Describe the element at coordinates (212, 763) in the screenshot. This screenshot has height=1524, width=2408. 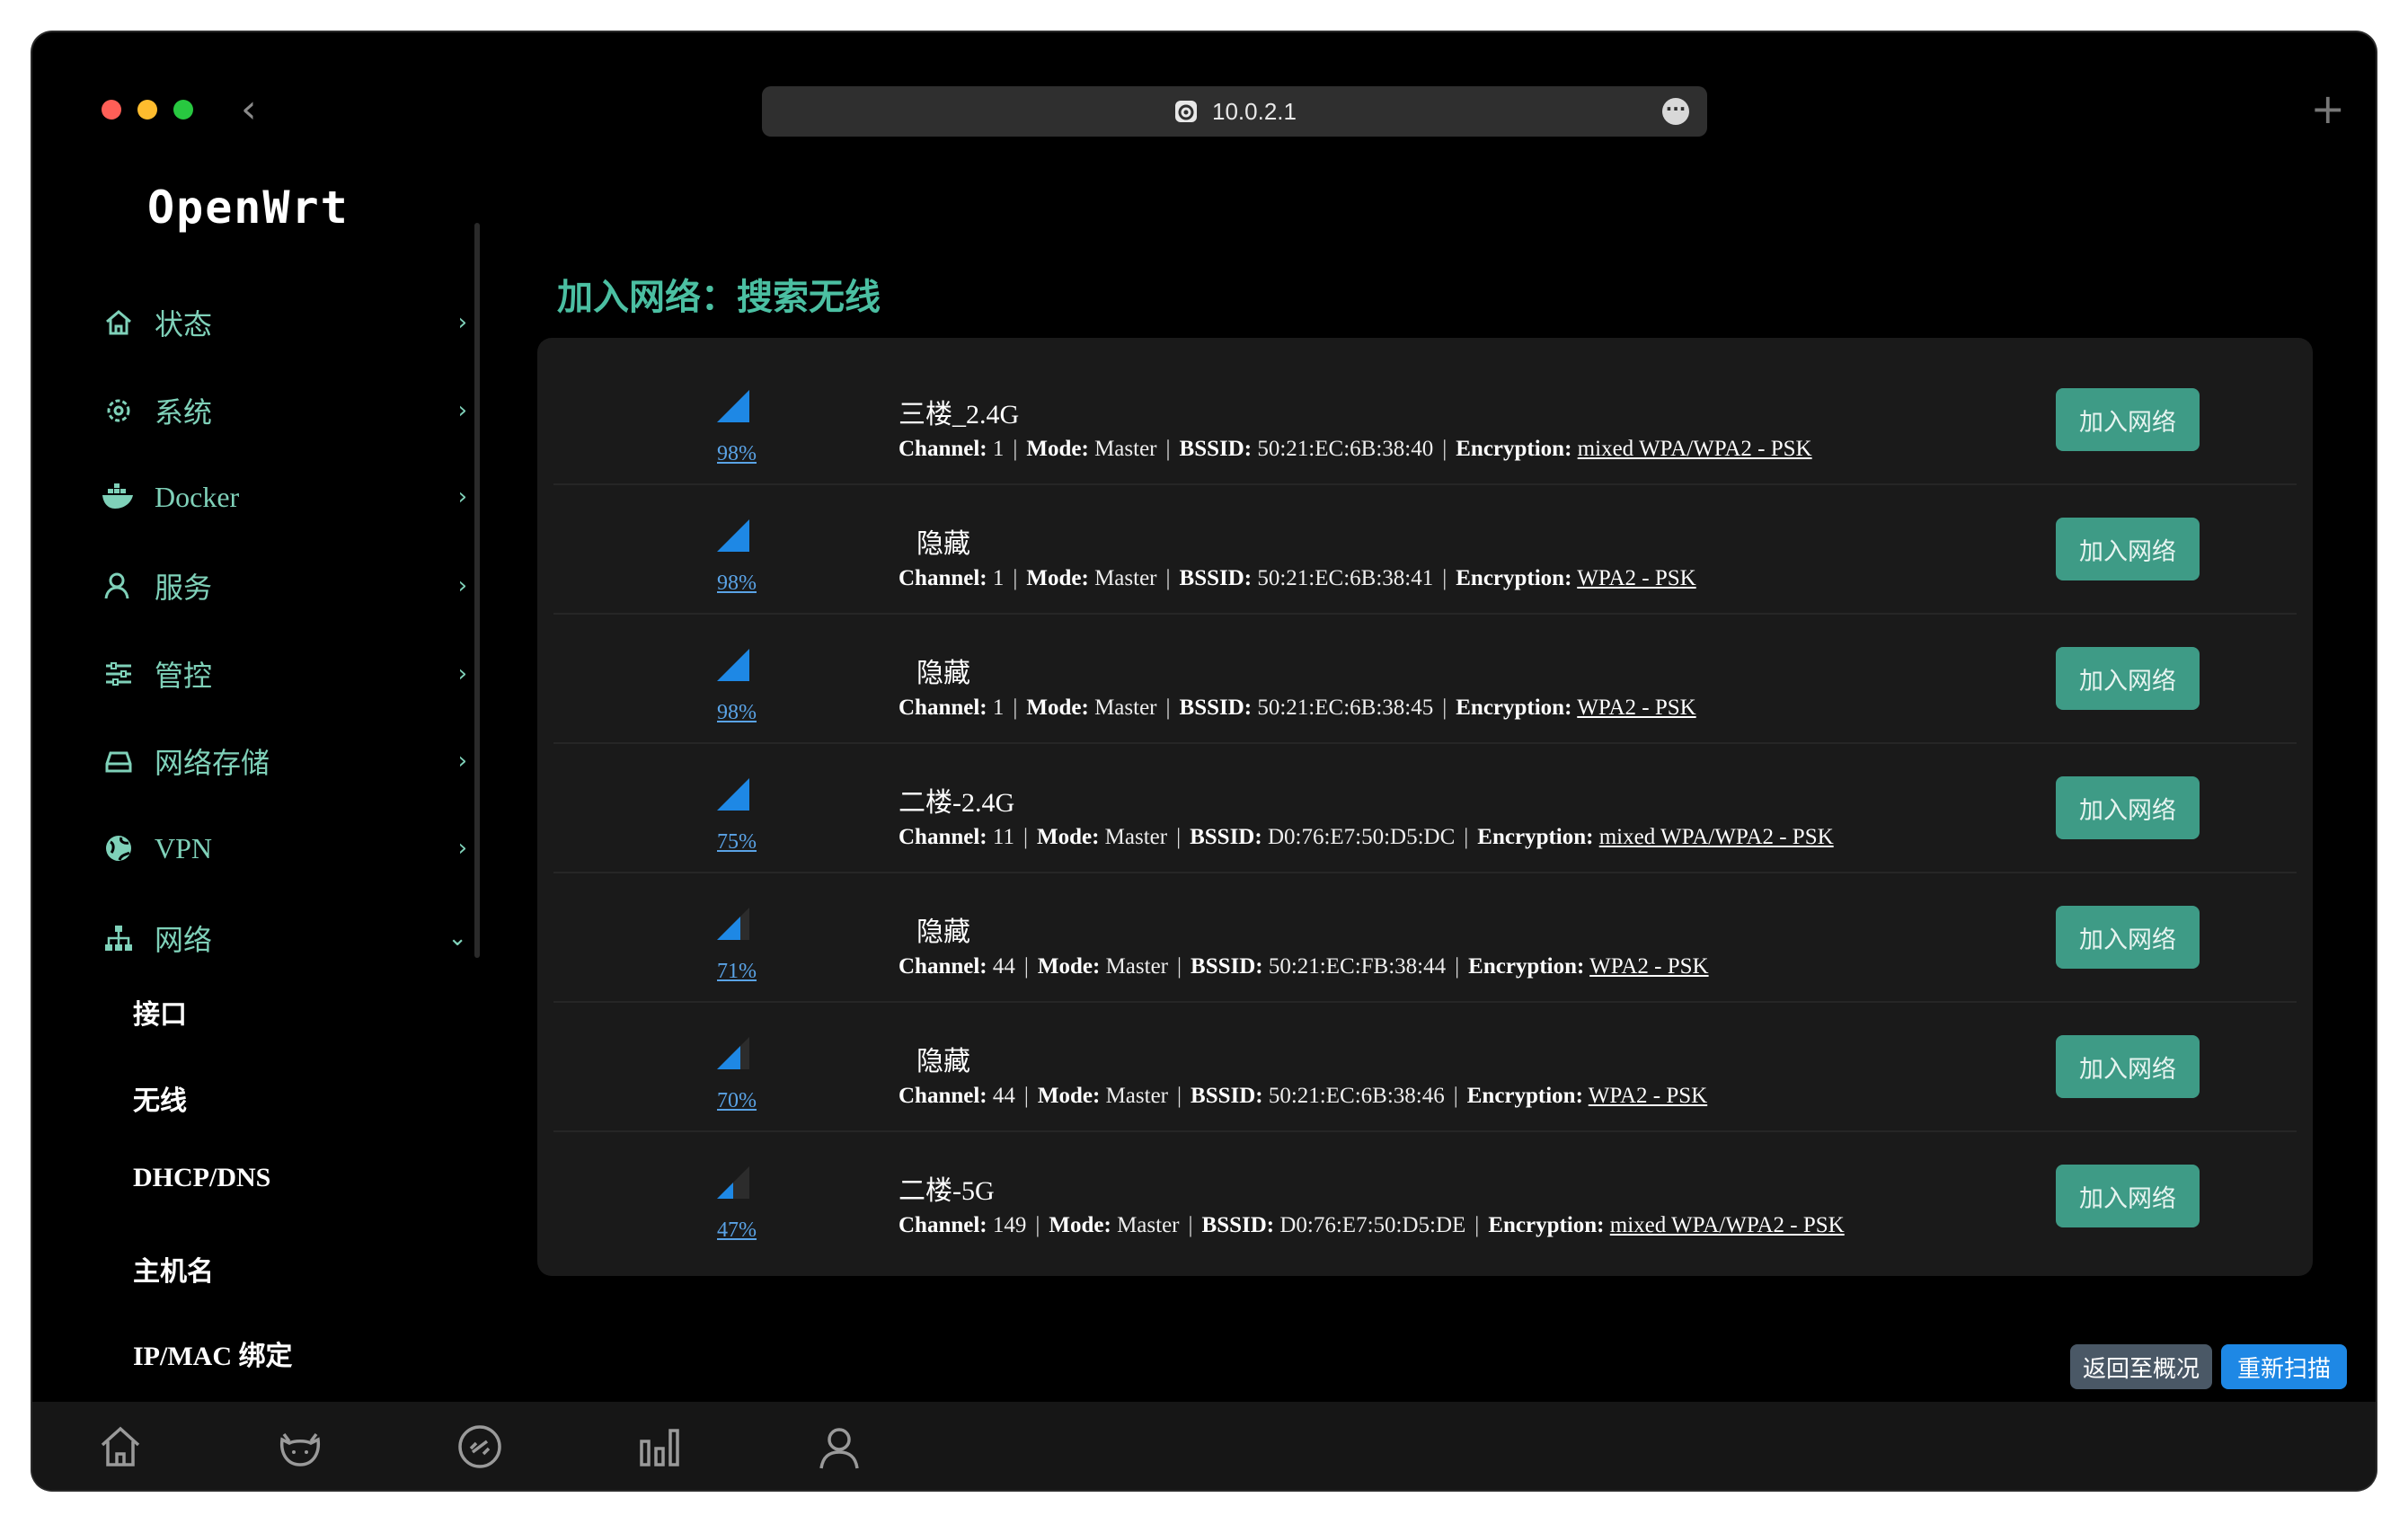
I see `sidebar-item-label: 网络存储` at that location.